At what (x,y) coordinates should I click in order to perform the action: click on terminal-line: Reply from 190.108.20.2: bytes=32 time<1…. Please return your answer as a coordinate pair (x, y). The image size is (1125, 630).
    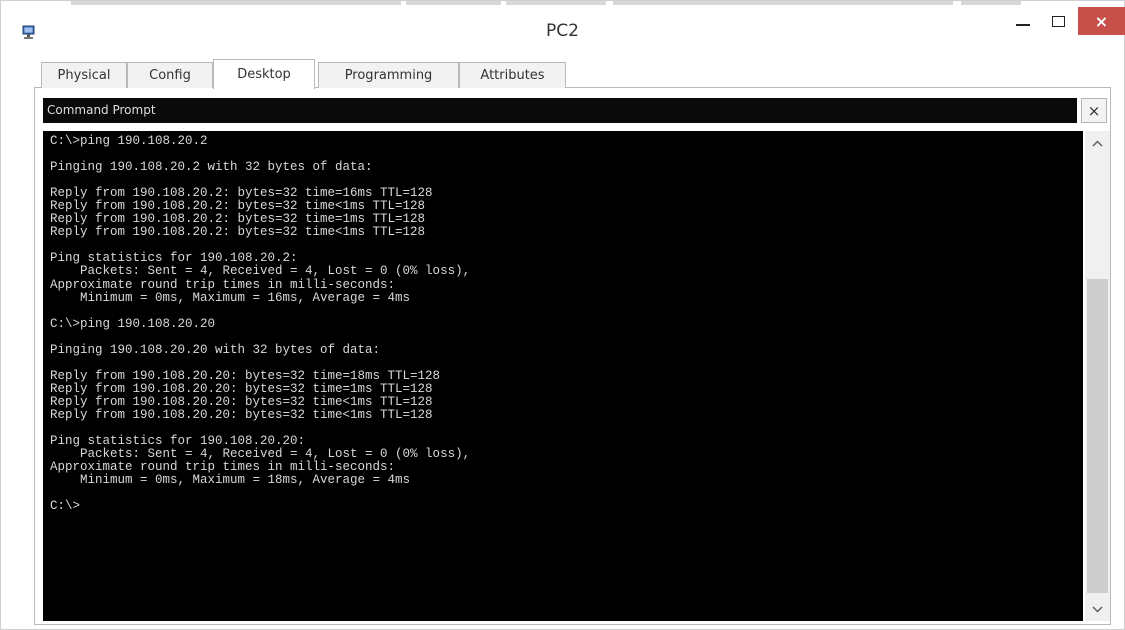
    Looking at the image, I should click on (238, 232).